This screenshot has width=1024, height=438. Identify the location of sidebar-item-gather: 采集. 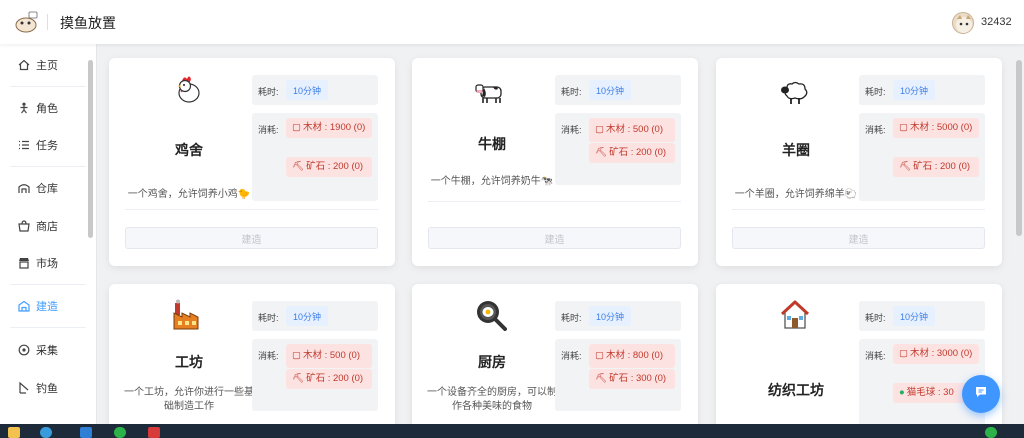
(43, 350).